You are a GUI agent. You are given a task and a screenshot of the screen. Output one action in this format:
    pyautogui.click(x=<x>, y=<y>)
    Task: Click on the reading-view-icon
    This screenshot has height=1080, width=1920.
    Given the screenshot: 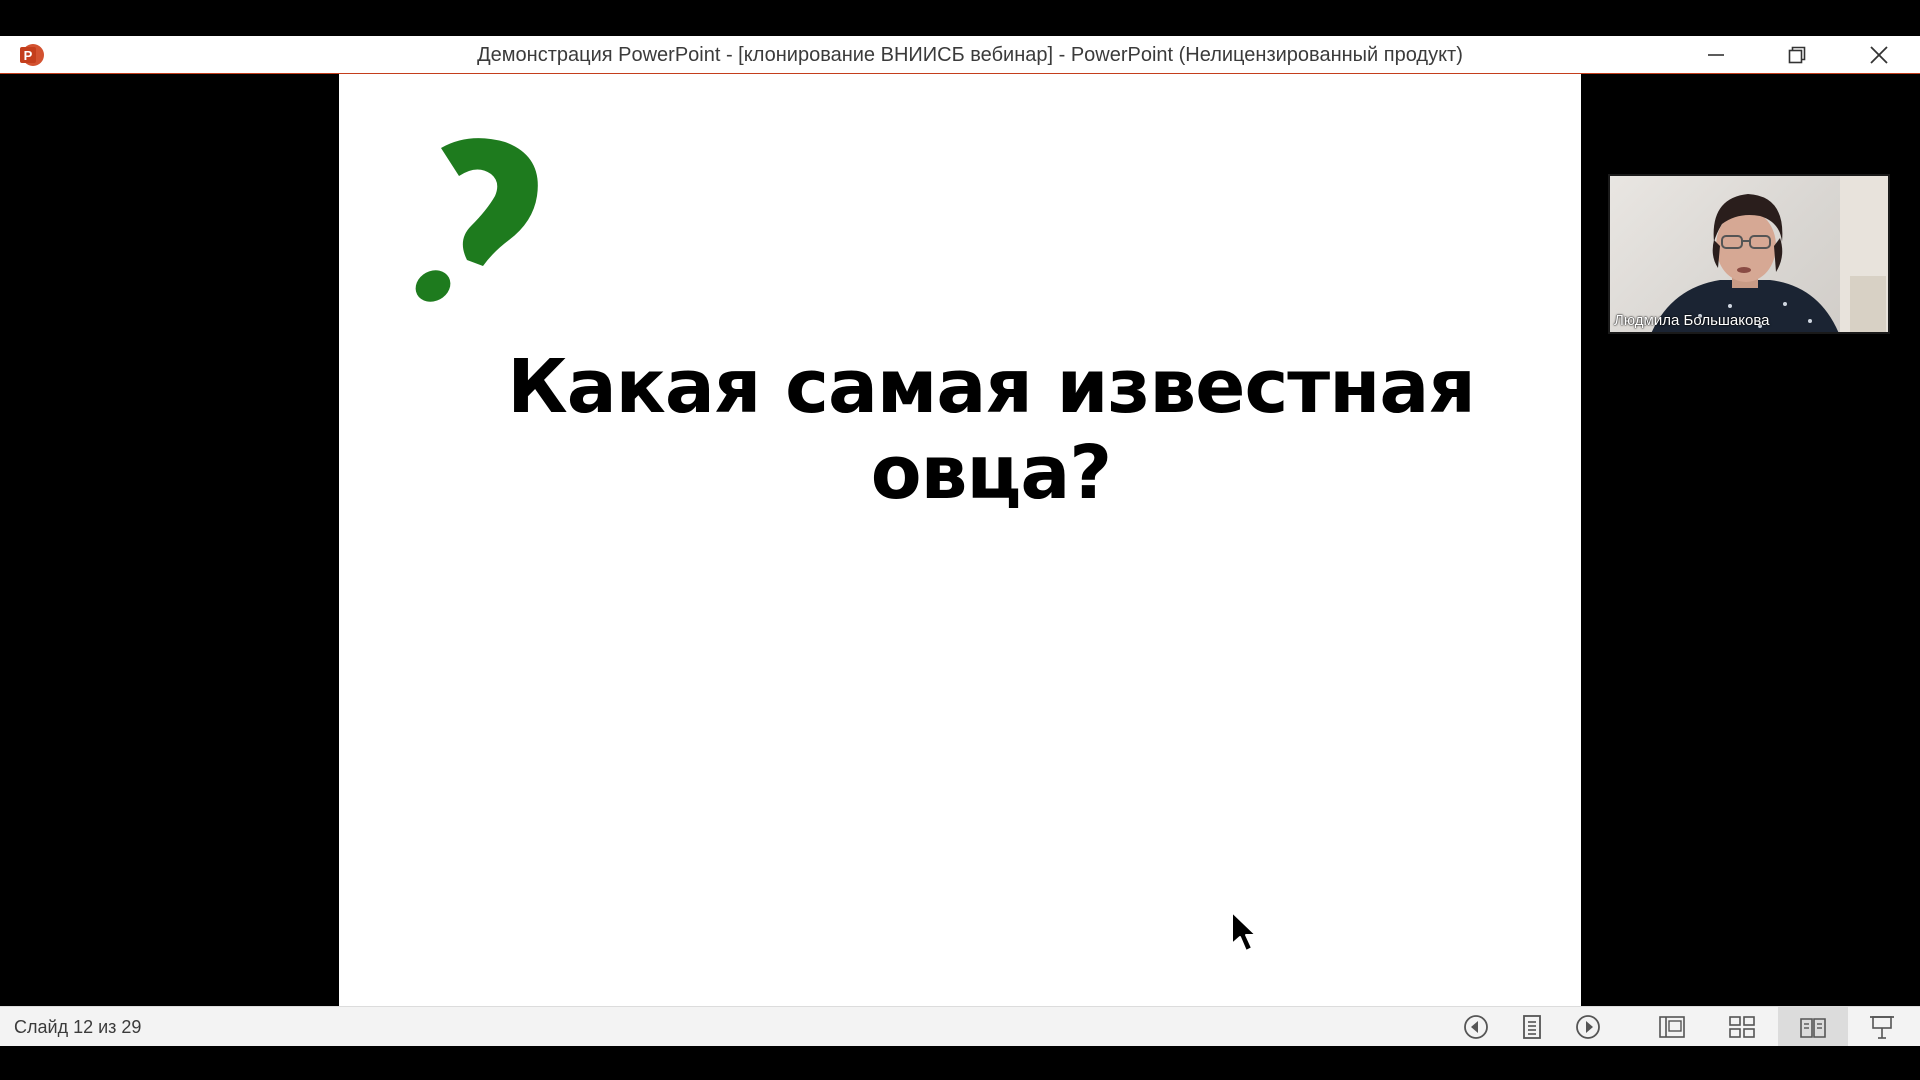 What is the action you would take?
    pyautogui.click(x=1813, y=1028)
    